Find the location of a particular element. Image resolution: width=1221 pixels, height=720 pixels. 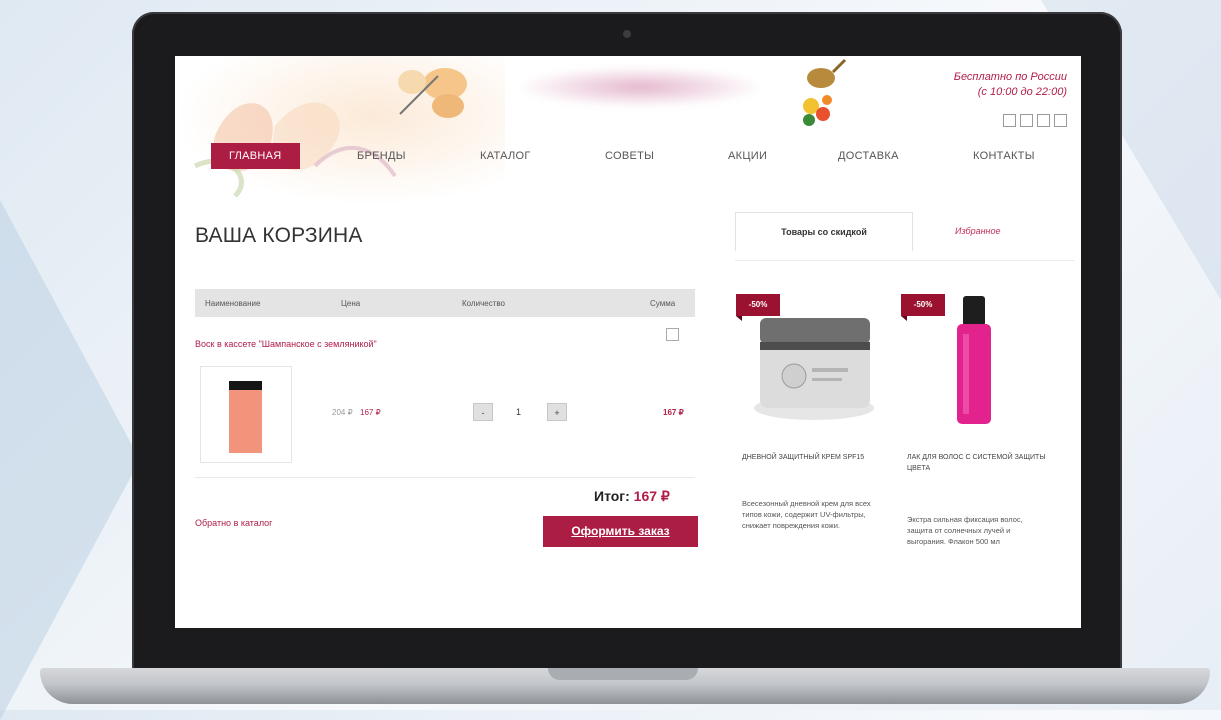

checkout-button: Оформить заказ is located at coordinates (620, 531).